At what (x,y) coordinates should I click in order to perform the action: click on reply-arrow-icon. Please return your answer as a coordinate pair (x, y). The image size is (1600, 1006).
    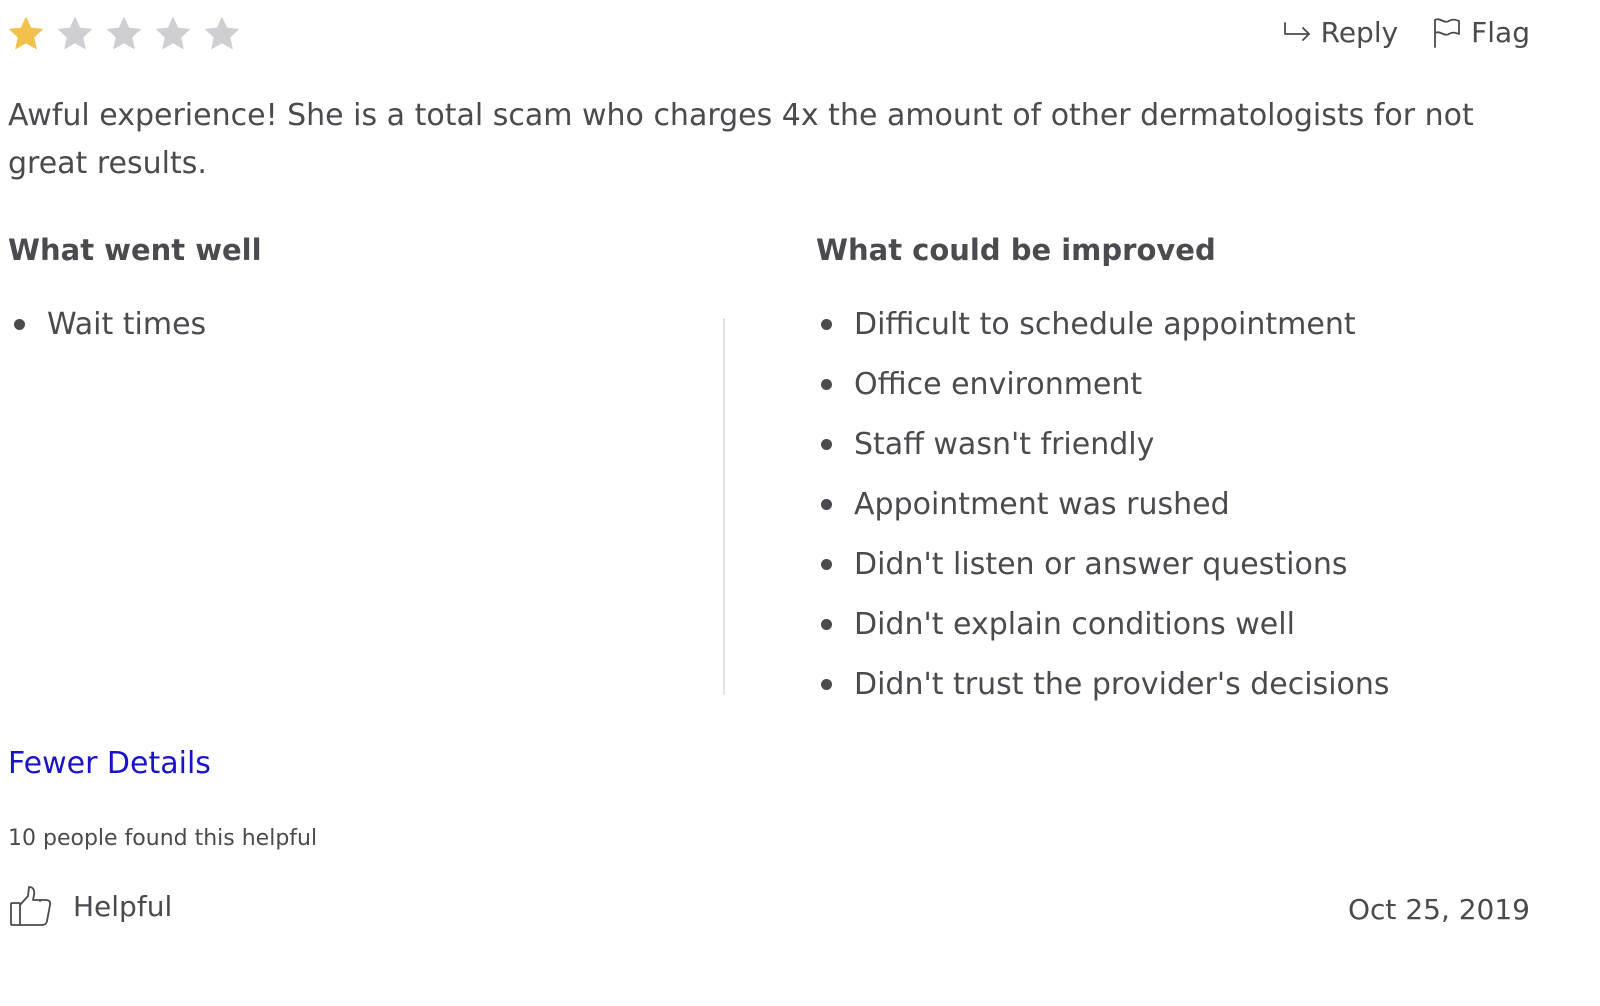
    Looking at the image, I should click on (1297, 33).